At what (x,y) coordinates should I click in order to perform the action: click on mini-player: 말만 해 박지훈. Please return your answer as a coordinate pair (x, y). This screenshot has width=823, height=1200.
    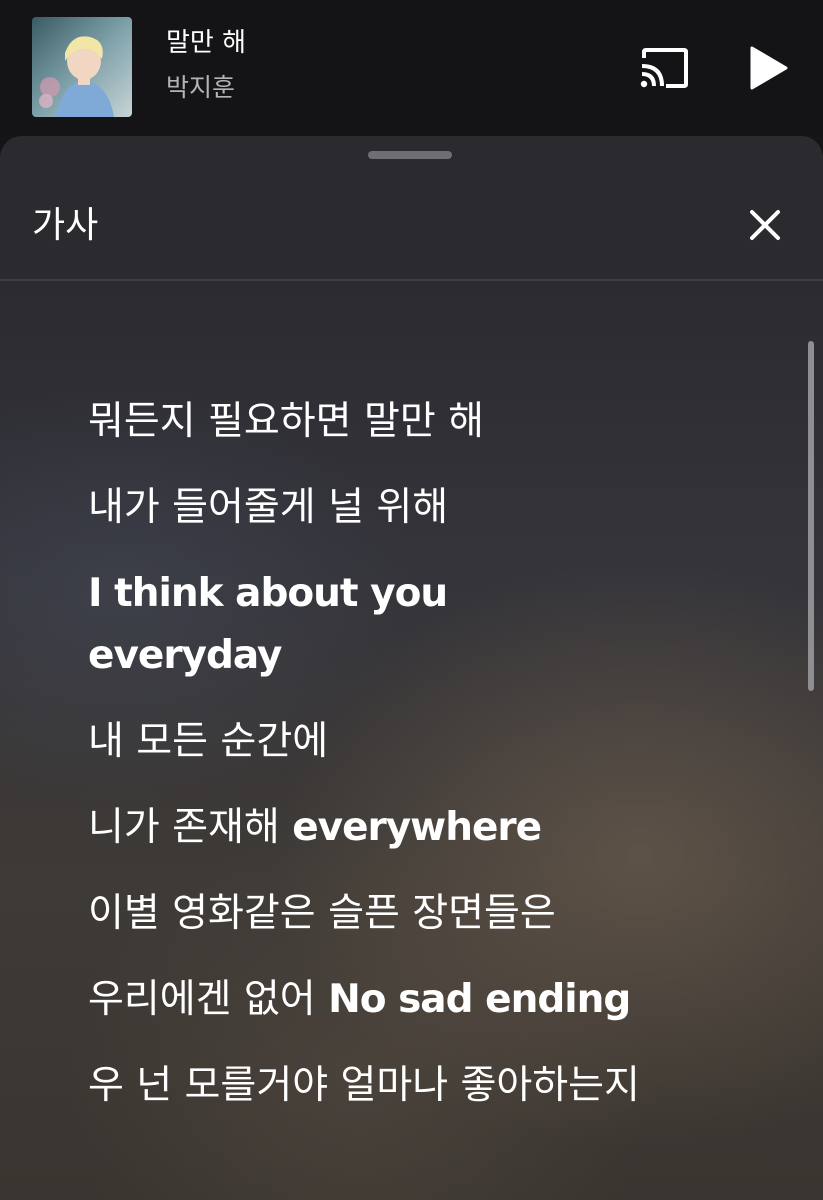
    Looking at the image, I should click on (411, 68).